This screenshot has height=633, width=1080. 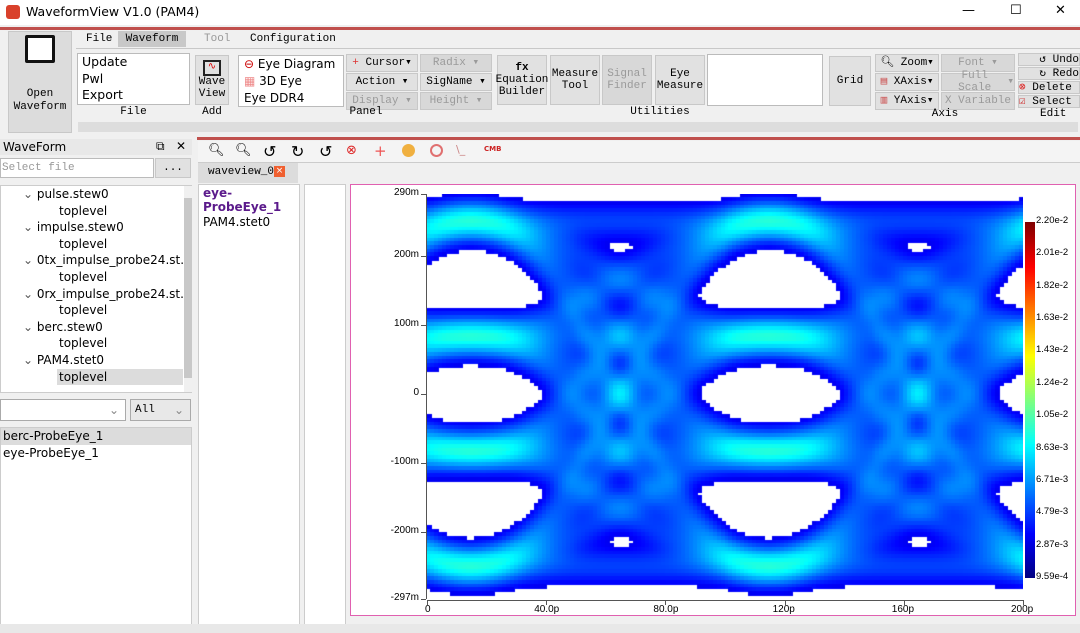 What do you see at coordinates (456, 82) in the screenshot?
I see `signame-dropdown: SigName ▾` at bounding box center [456, 82].